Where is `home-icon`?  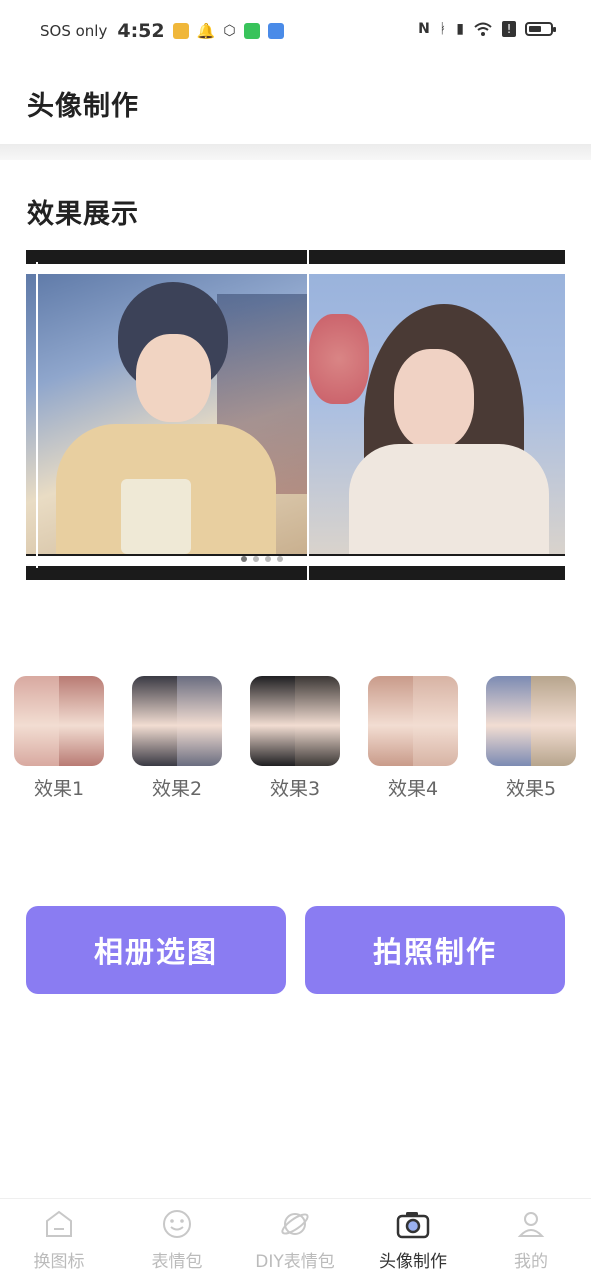 home-icon is located at coordinates (59, 1224).